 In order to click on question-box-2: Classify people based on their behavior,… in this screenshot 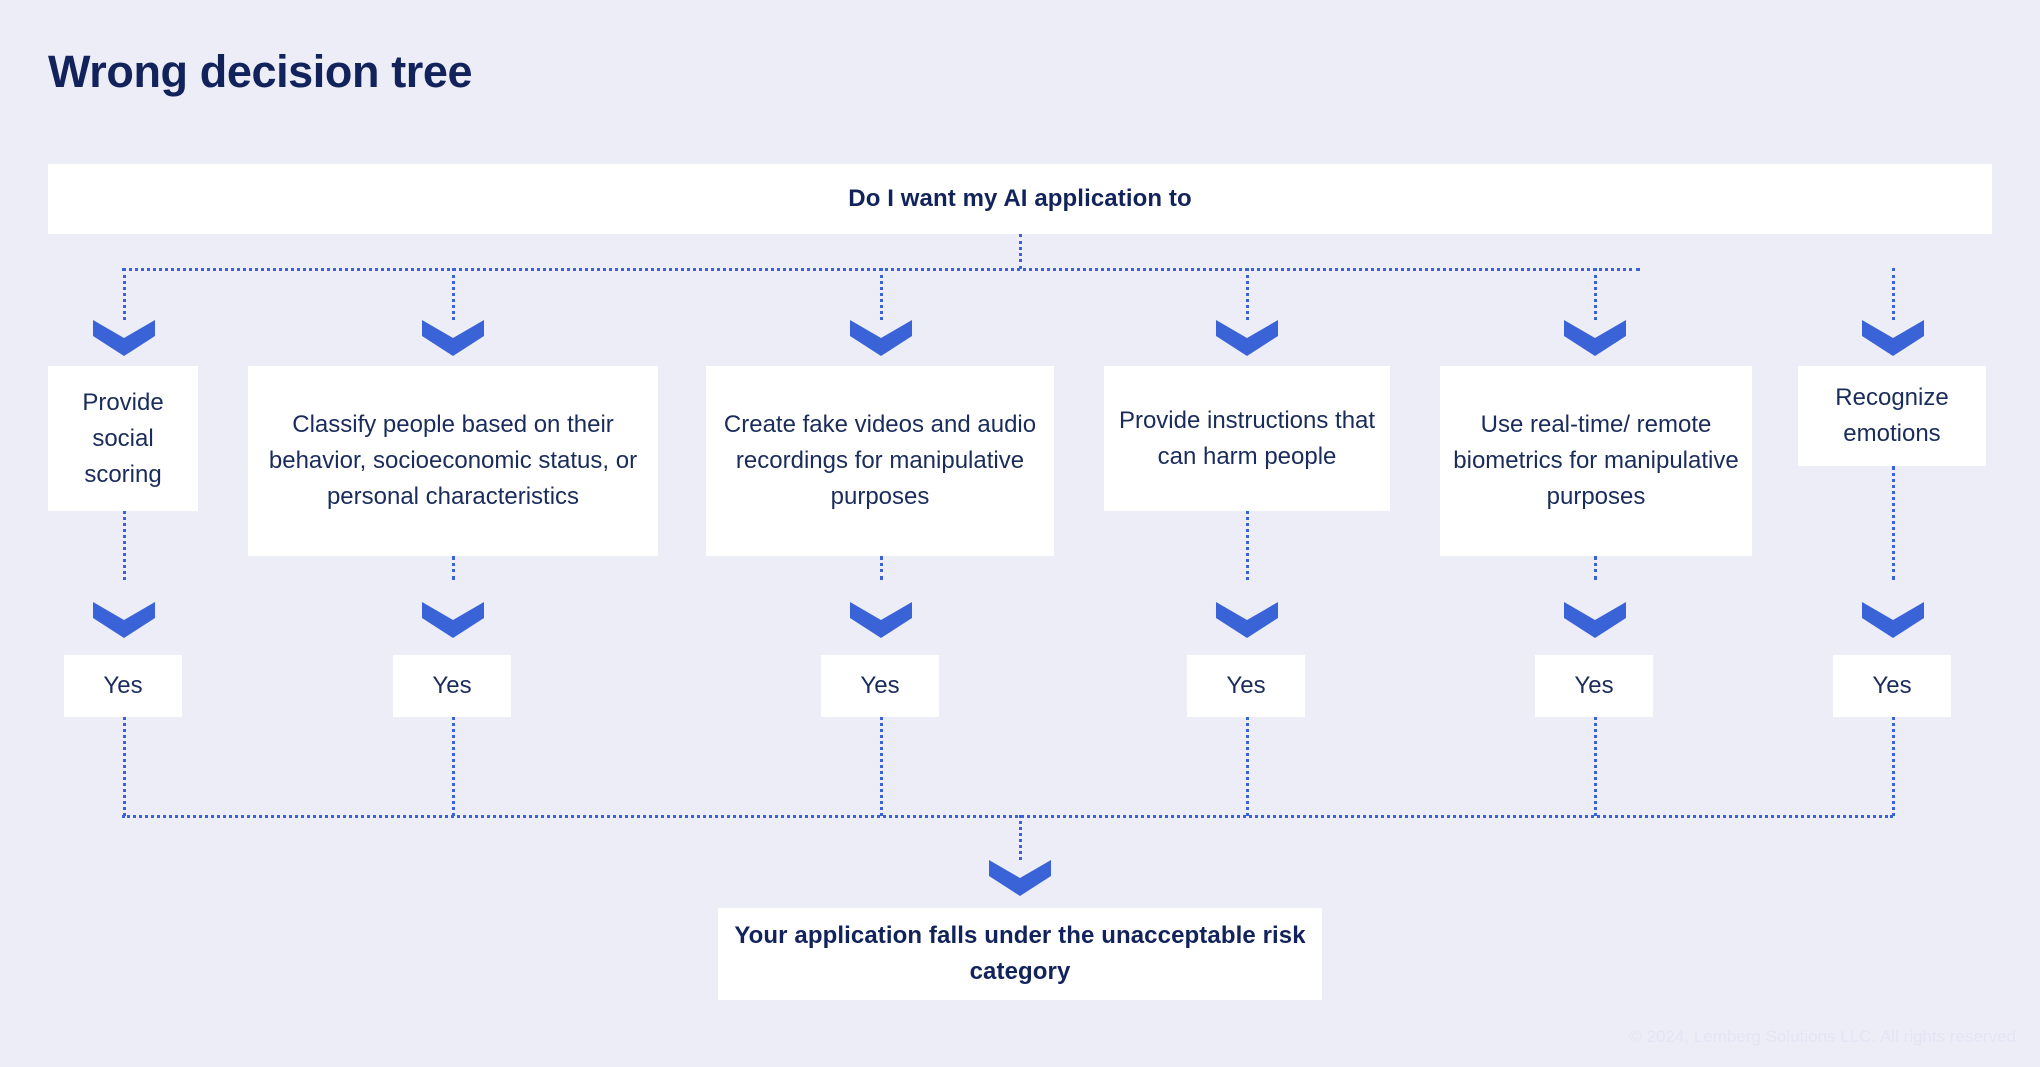, I will do `click(453, 461)`.